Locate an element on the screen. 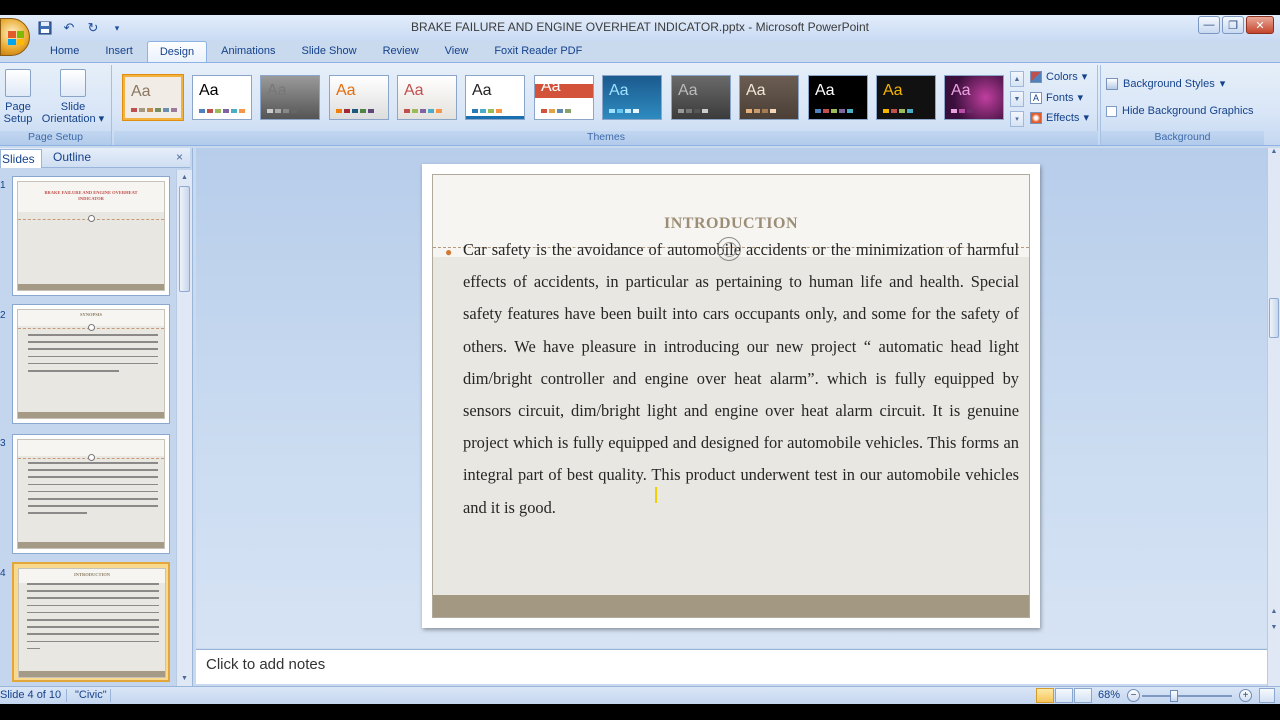 This screenshot has height=720, width=1280. status-separator is located at coordinates (110, 695).